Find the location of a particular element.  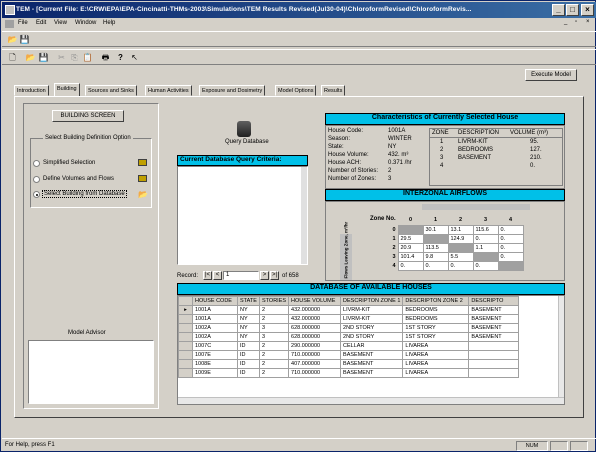

airflow-cell: 13.1 is located at coordinates (460, 229).